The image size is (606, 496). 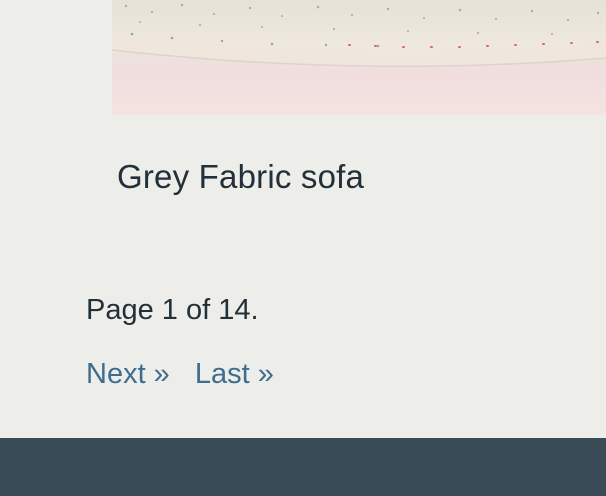 I want to click on site-footer, so click(x=303, y=467).